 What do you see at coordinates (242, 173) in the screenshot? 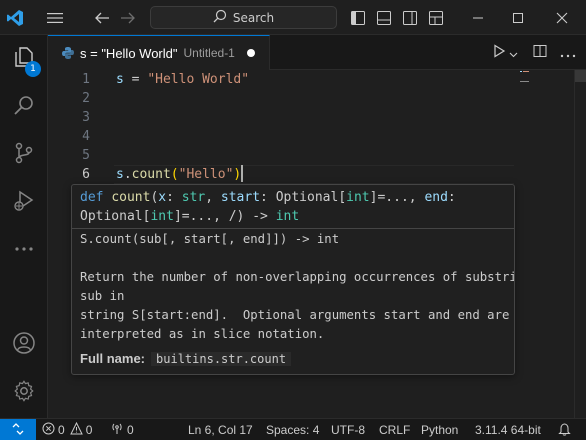
I see `text-cursor` at bounding box center [242, 173].